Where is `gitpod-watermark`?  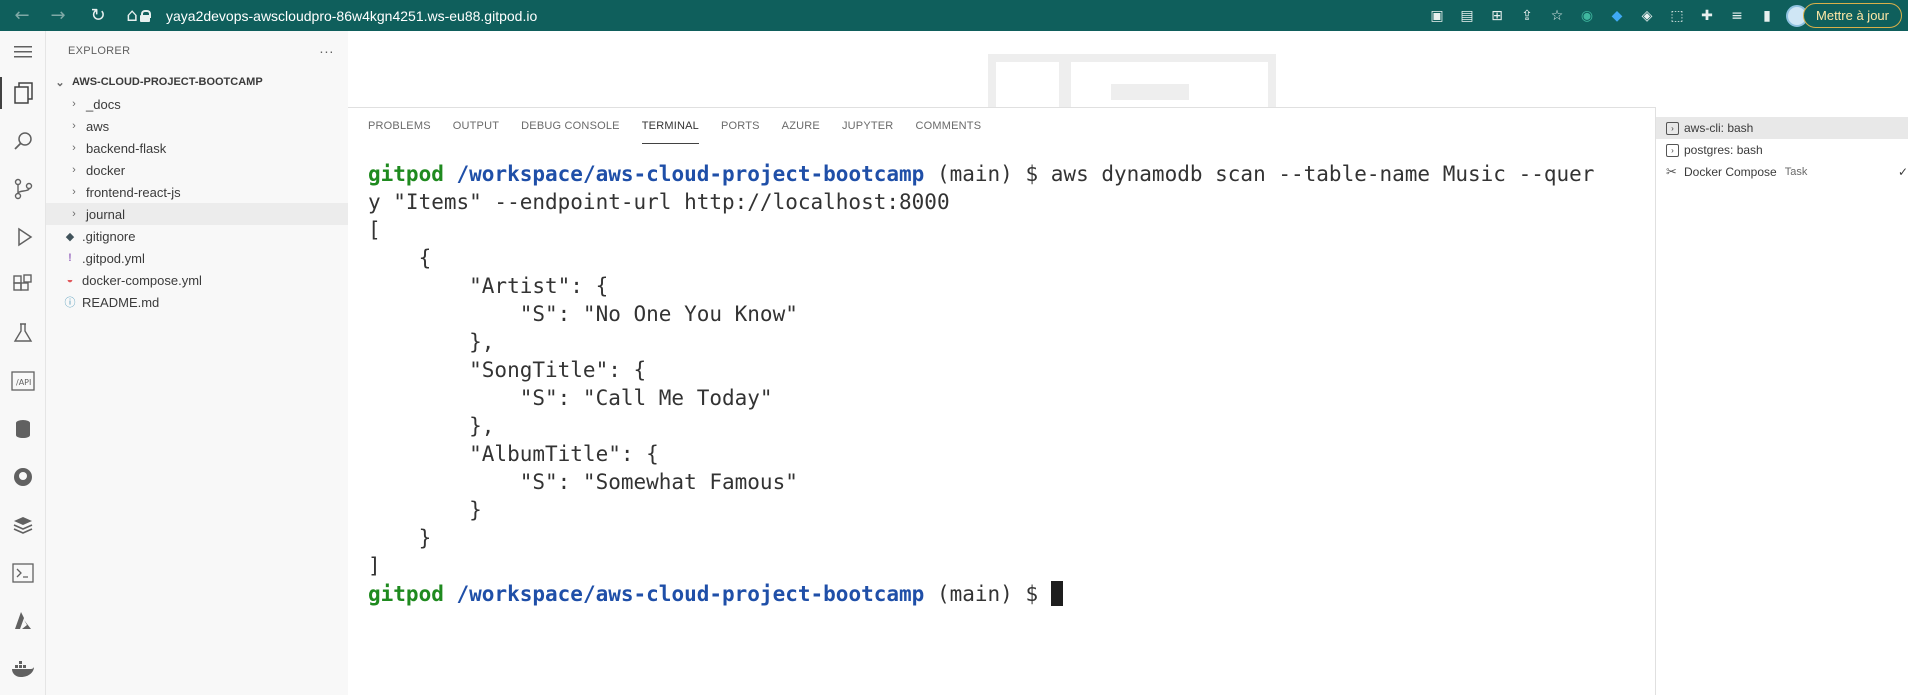
gitpod-watermark is located at coordinates (1132, 80).